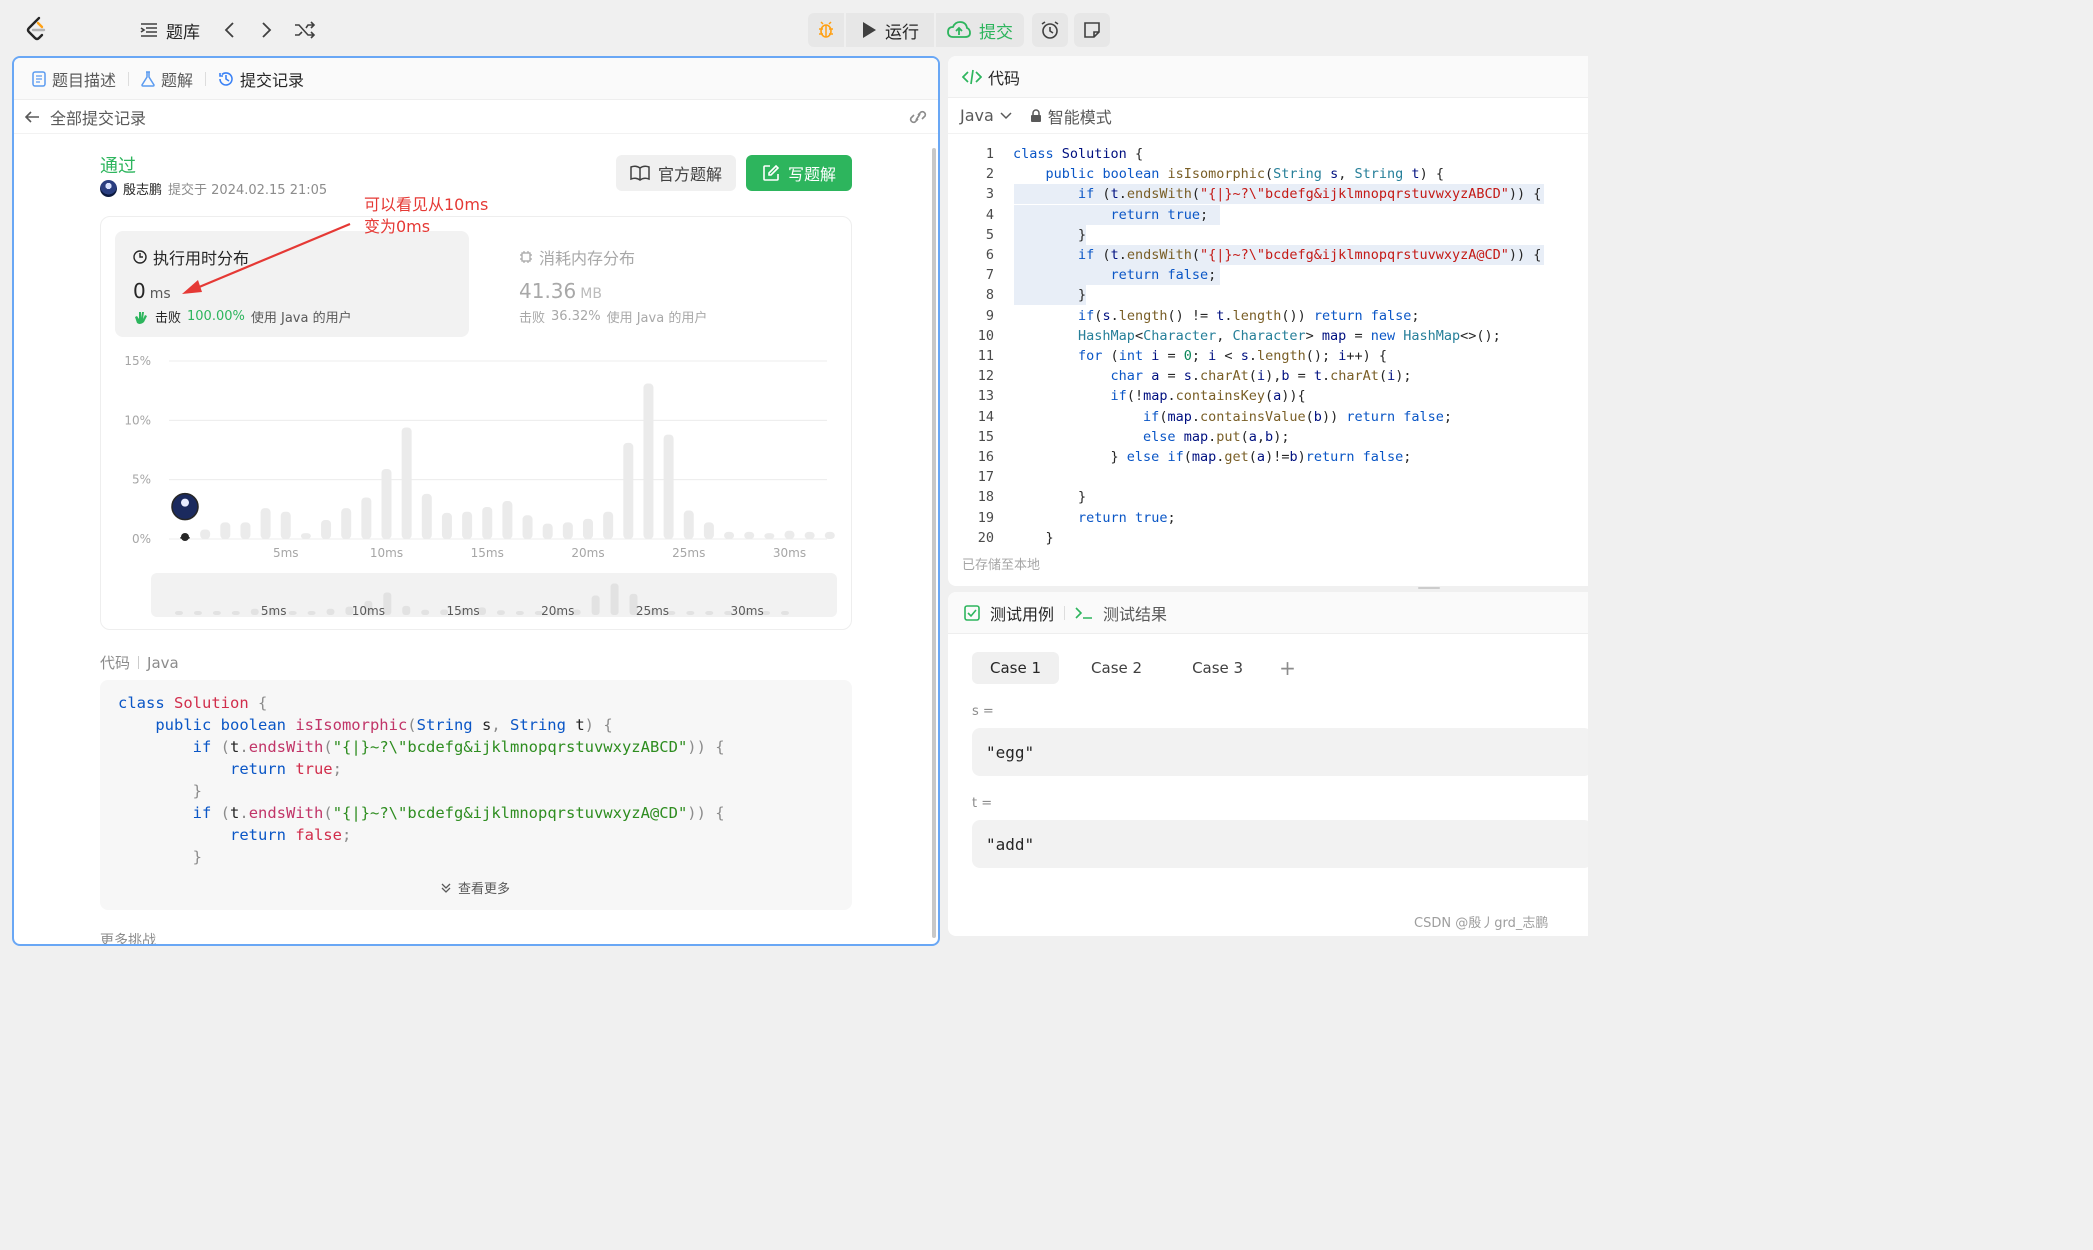 The height and width of the screenshot is (1250, 2093). Describe the element at coordinates (1268, 538) in the screenshot. I see `editor-line: 20 }` at that location.